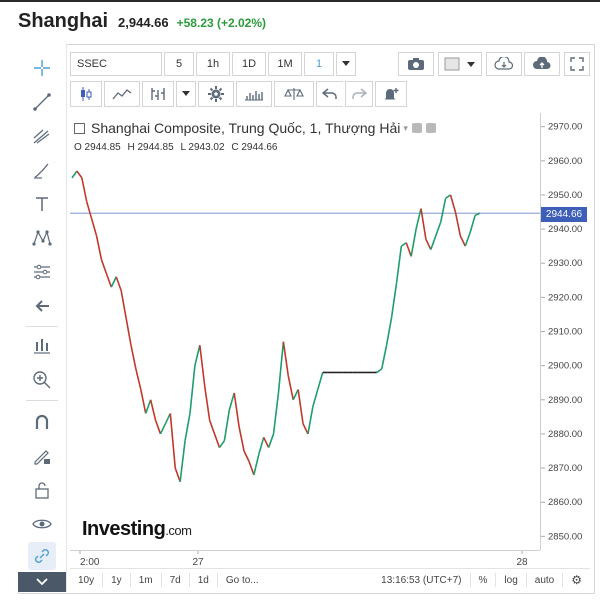 The image size is (600, 600). What do you see at coordinates (150, 147) in the screenshot?
I see `ohlc-high: H 2944.85` at bounding box center [150, 147].